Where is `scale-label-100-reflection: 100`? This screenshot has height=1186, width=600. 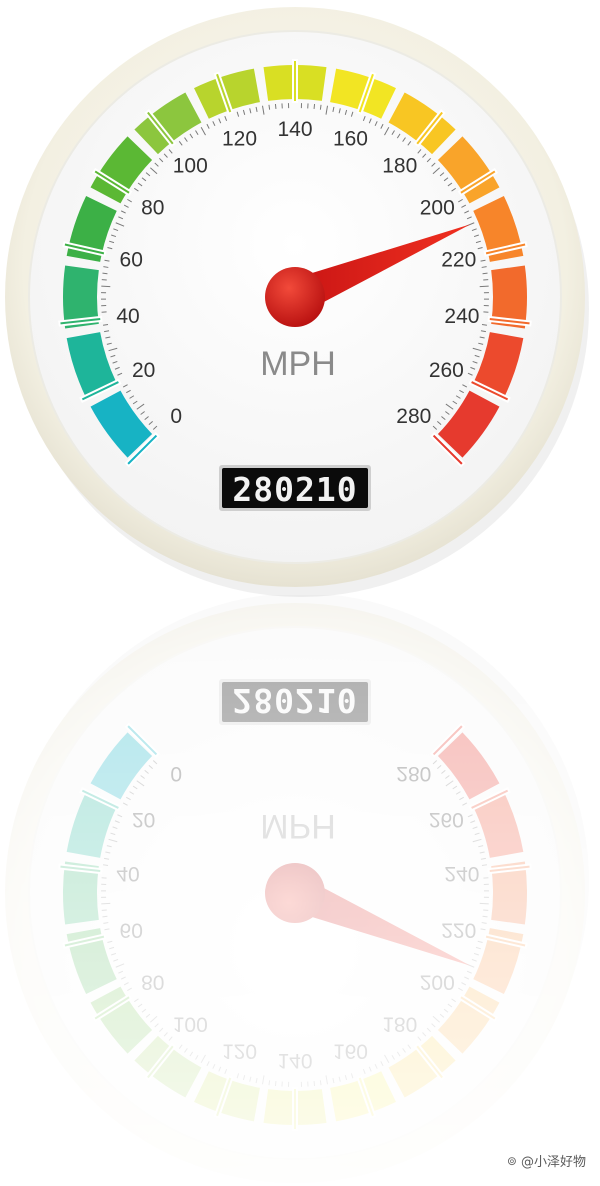
scale-label-100-reflection: 100 is located at coordinates (190, 1023).